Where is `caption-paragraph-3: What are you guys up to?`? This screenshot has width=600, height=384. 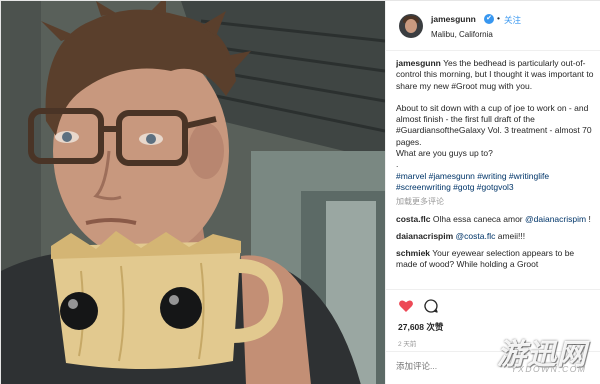 caption-paragraph-3: What are you guys up to? is located at coordinates (444, 153).